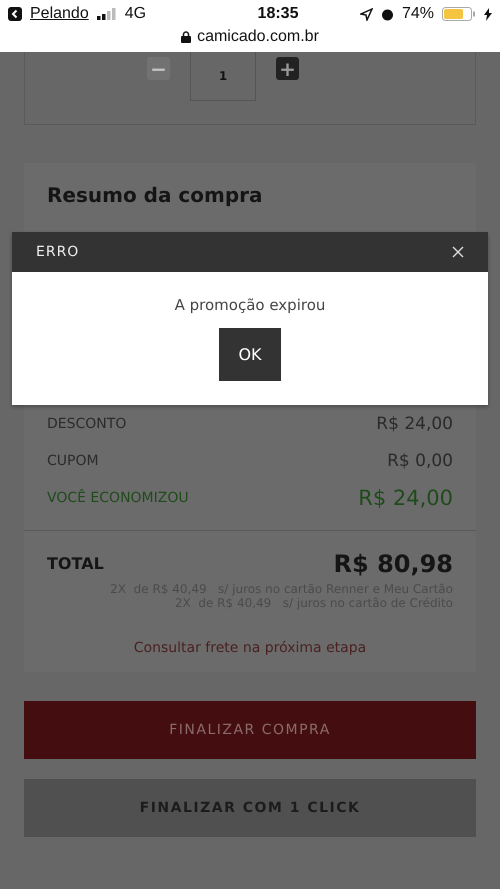 This screenshot has height=889, width=500. Describe the element at coordinates (59, 14) in the screenshot. I see `back-link: Pelando` at that location.